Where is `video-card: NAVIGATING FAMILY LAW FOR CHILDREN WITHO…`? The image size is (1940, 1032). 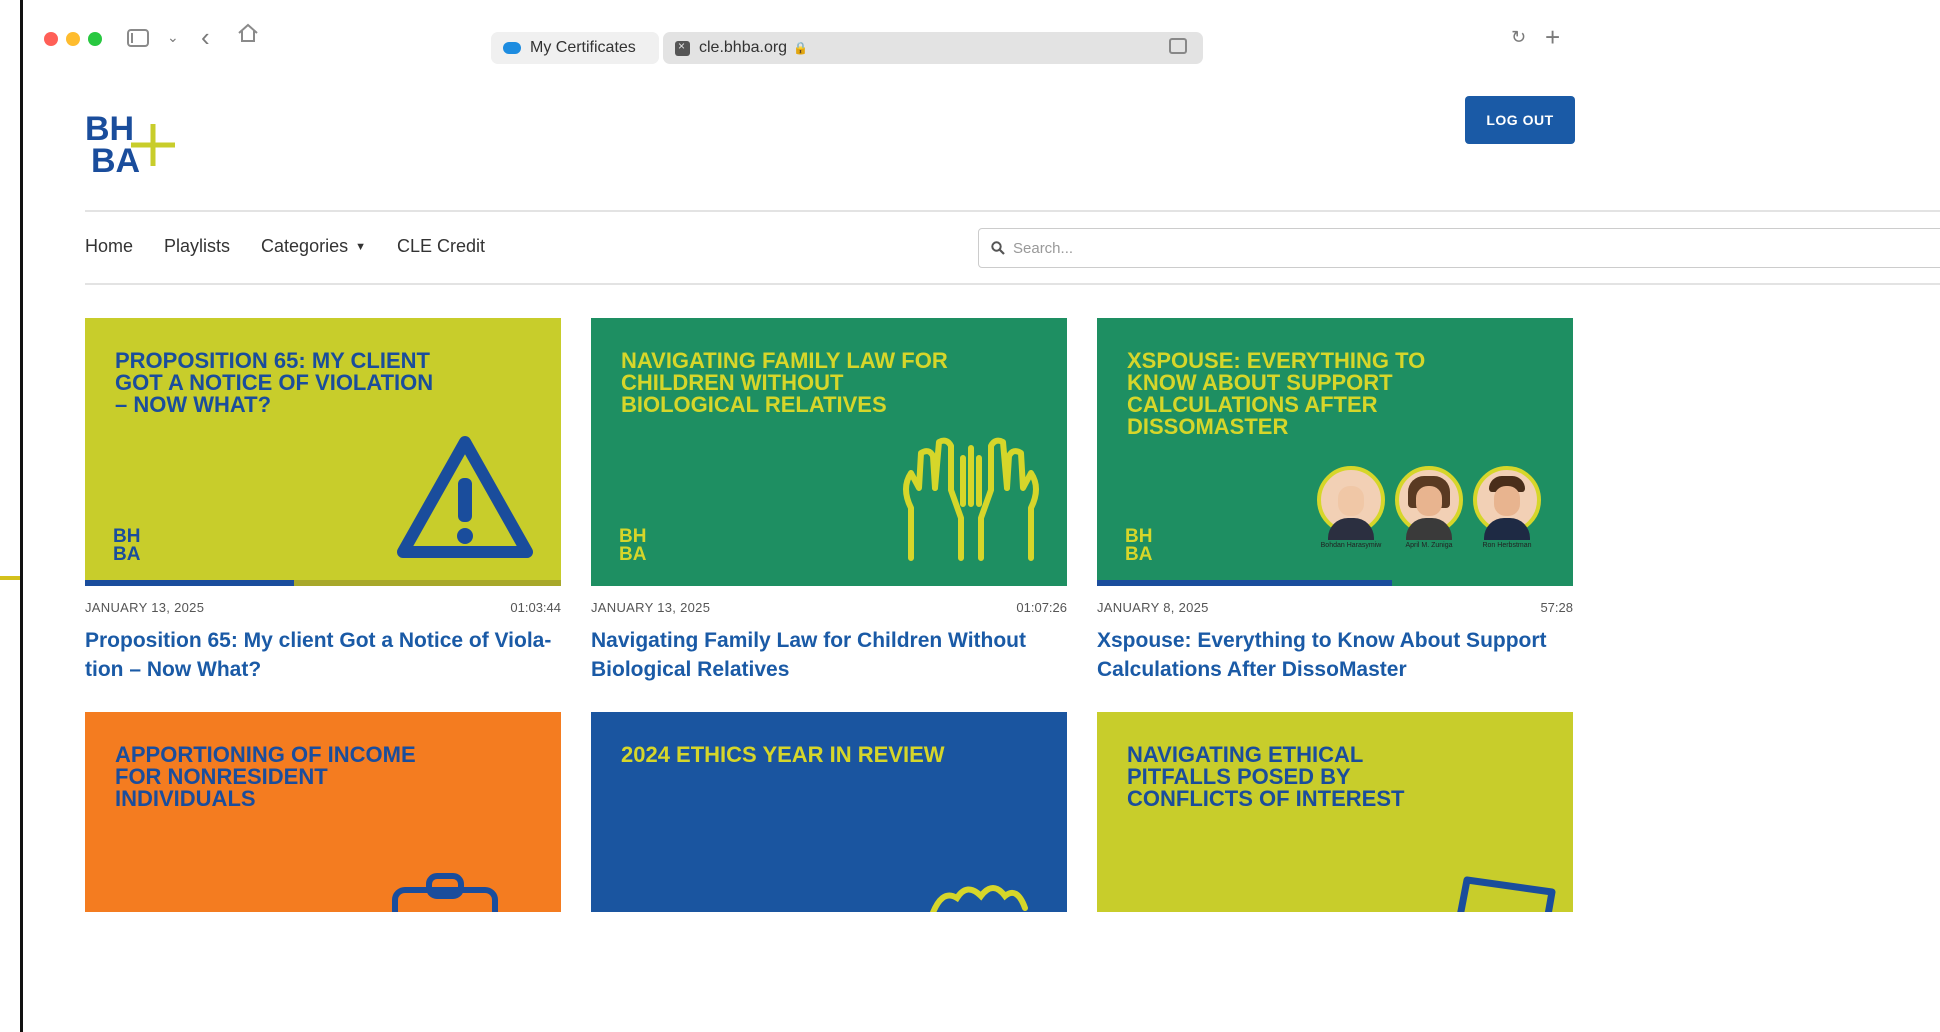 video-card: NAVIGATING FAMILY LAW FOR CHILDREN WITHO… is located at coordinates (829, 501).